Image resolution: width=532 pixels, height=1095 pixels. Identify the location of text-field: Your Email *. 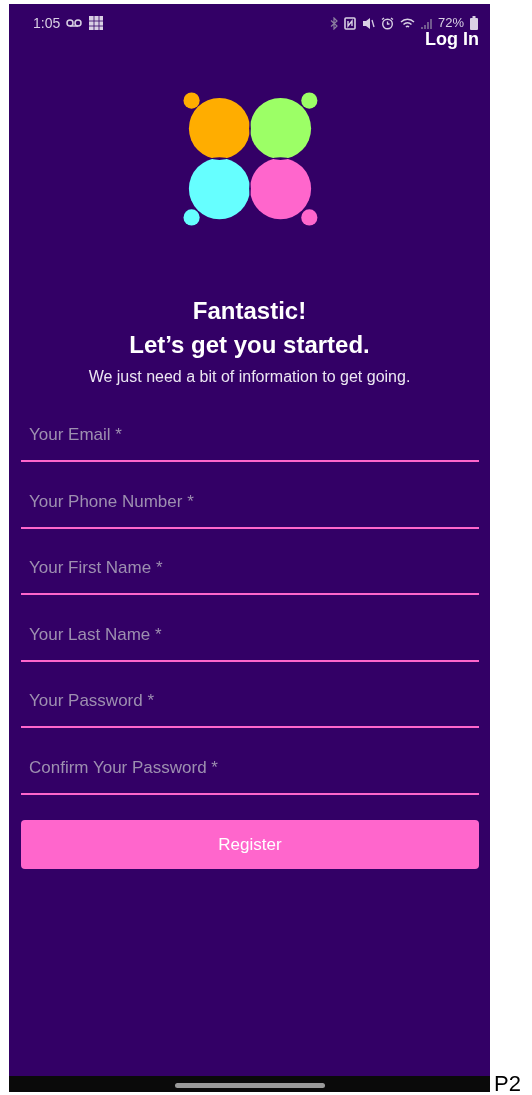
(250, 434).